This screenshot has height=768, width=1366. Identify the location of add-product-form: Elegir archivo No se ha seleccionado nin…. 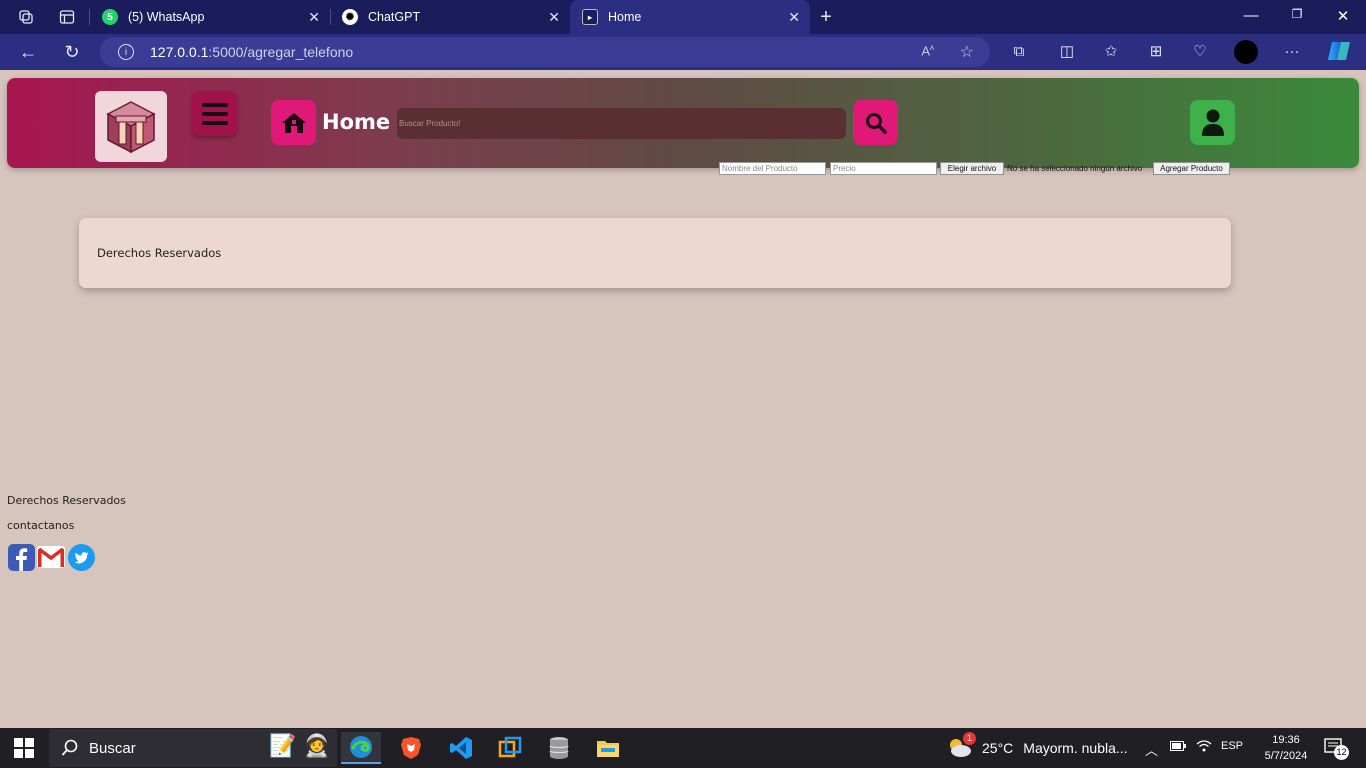
(683, 169).